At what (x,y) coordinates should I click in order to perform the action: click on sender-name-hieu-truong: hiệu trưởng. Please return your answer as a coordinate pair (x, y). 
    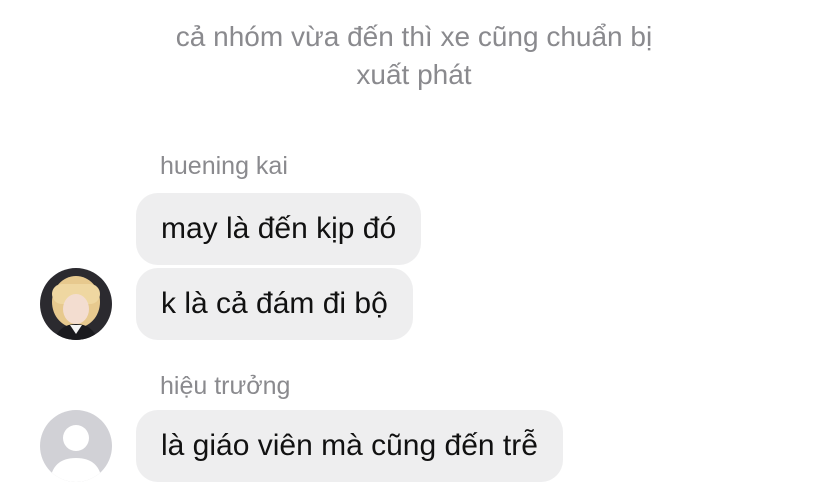
    Looking at the image, I should click on (225, 386).